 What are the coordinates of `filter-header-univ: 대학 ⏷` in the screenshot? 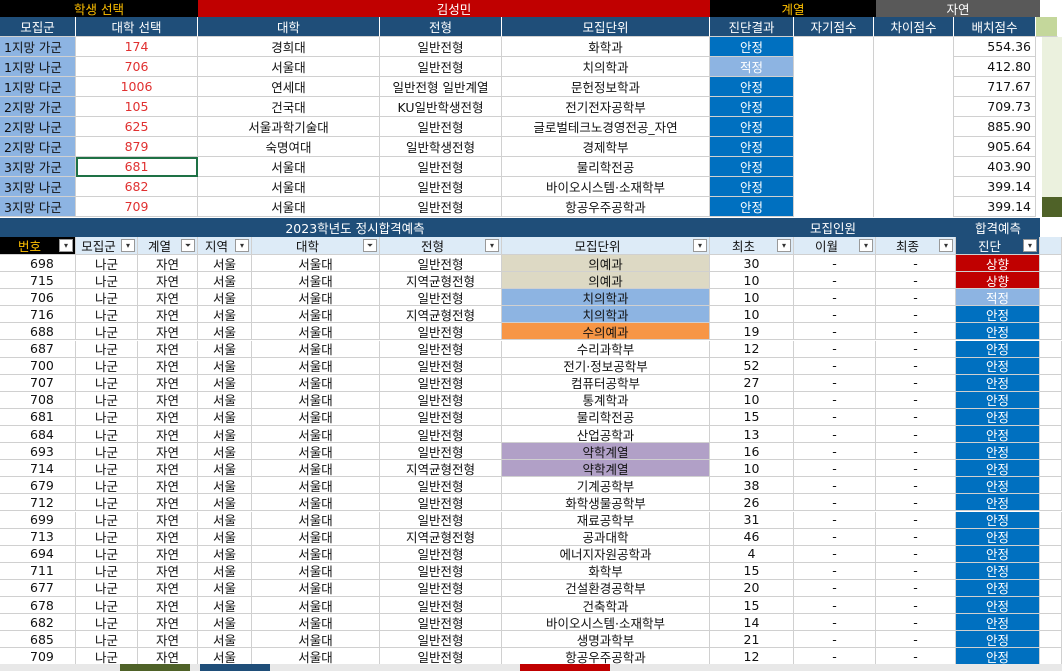 It's located at (316, 246).